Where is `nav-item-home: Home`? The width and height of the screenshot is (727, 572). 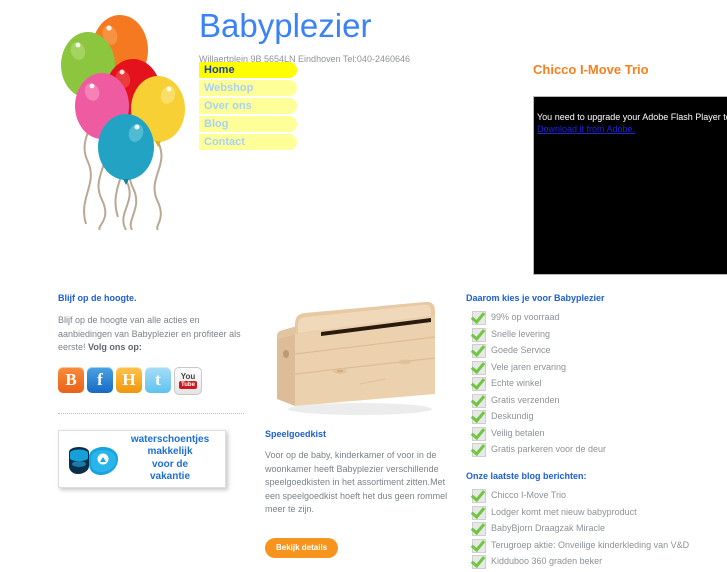
nav-item-home: Home is located at coordinates (248, 70).